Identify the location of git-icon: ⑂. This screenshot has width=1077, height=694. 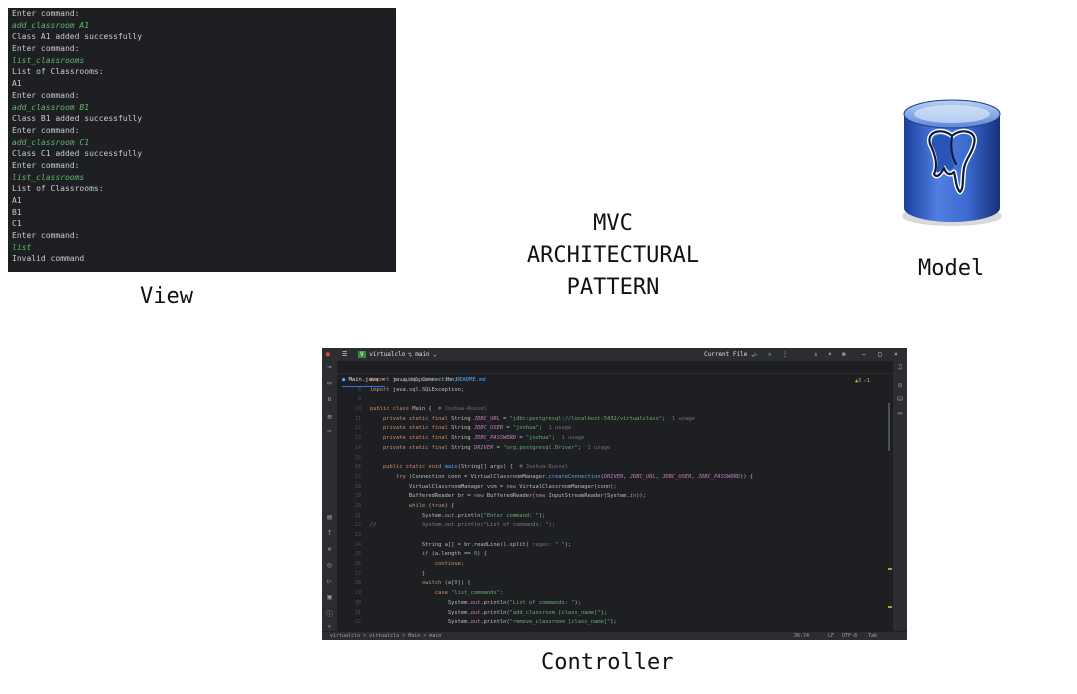
(329, 627).